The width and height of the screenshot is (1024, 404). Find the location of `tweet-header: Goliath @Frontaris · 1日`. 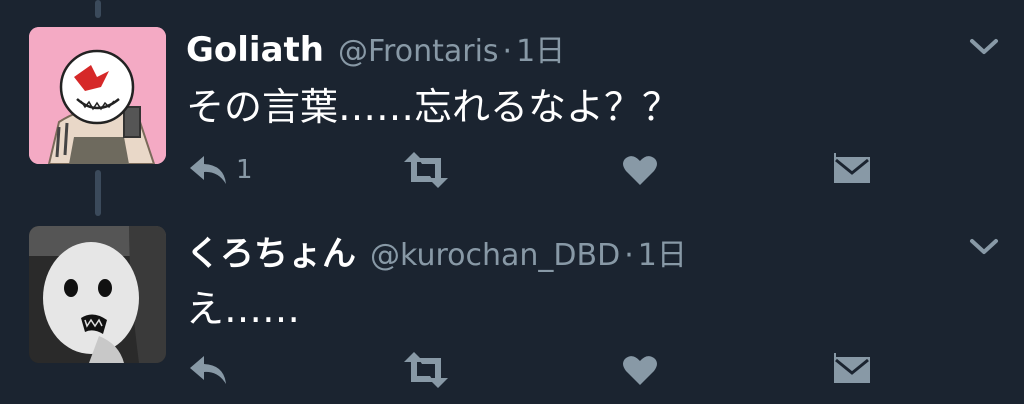

tweet-header: Goliath @Frontaris · 1日 is located at coordinates (375, 48).